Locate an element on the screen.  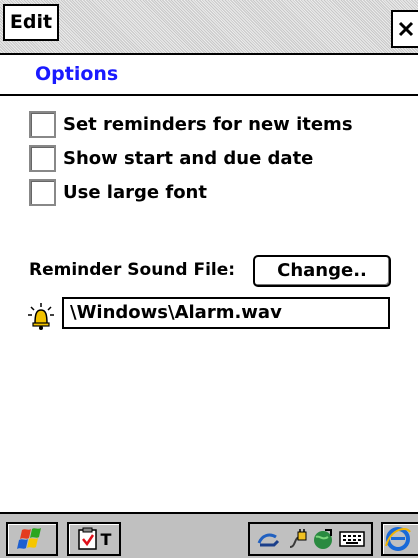
tasks-icon is located at coordinates (87, 538).